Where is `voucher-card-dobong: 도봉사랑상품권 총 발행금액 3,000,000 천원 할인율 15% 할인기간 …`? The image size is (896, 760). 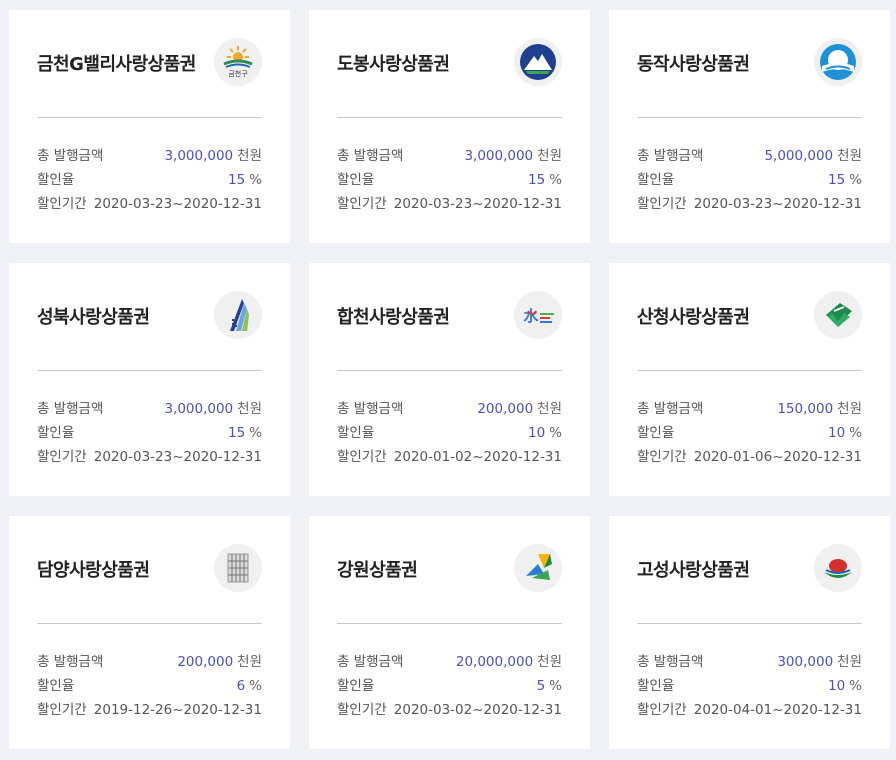 voucher-card-dobong: 도봉사랑상품권 총 발행금액 3,000,000 천원 할인율 15% 할인기간 … is located at coordinates (449, 126).